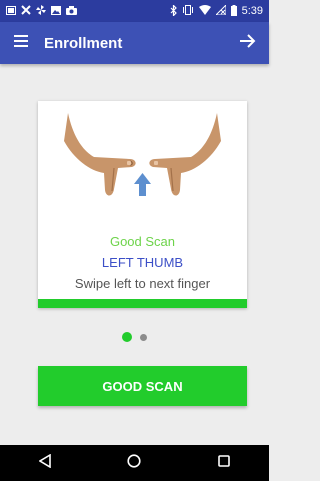 The height and width of the screenshot is (481, 320). What do you see at coordinates (142, 154) in the screenshot?
I see `fingerprint-hands-illustration` at bounding box center [142, 154].